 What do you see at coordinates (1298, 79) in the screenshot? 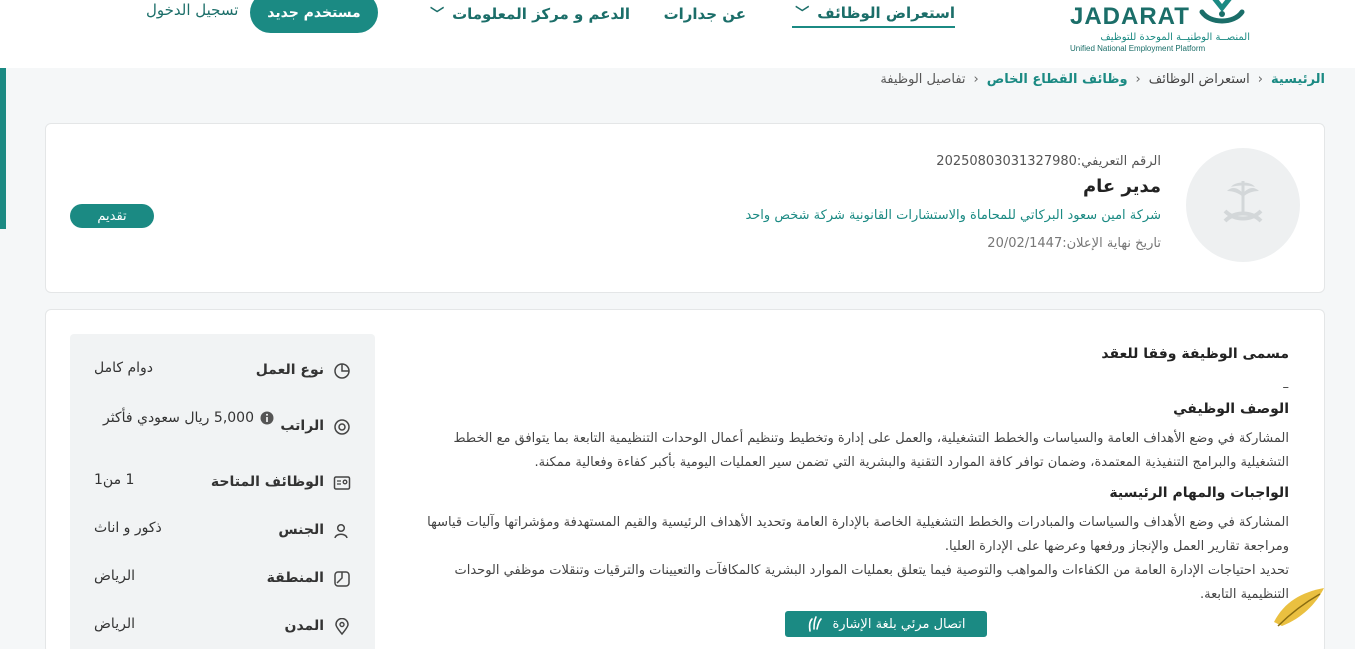
I see `breadcrumb-home: الرئيسية` at bounding box center [1298, 79].